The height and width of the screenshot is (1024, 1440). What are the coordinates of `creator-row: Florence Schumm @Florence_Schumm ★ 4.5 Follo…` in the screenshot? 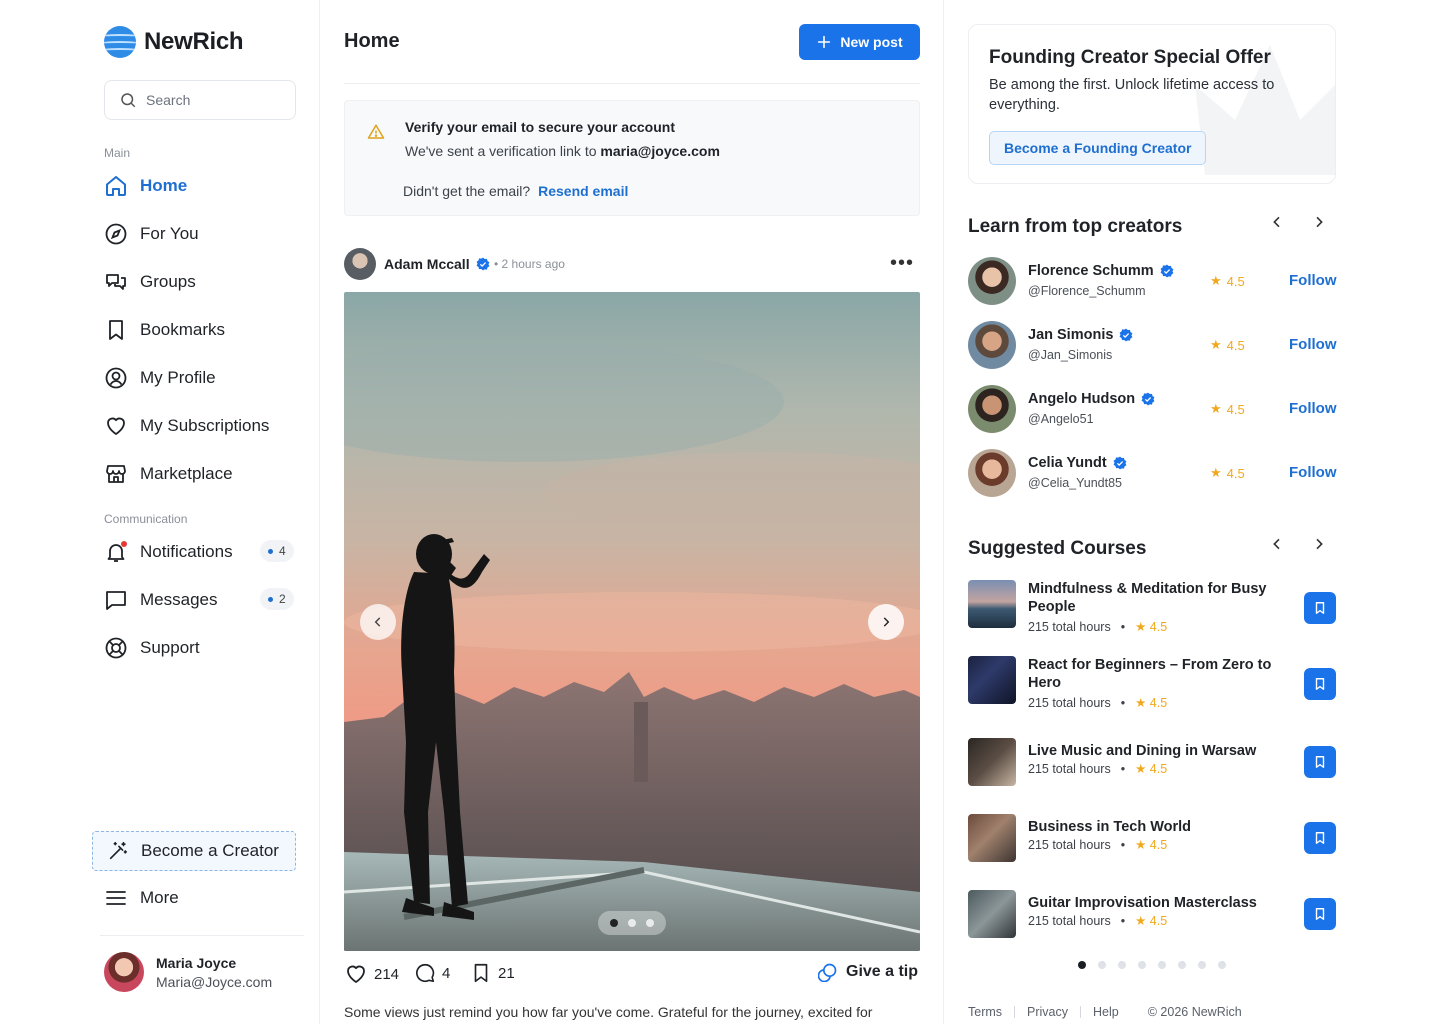 It's located at (1152, 281).